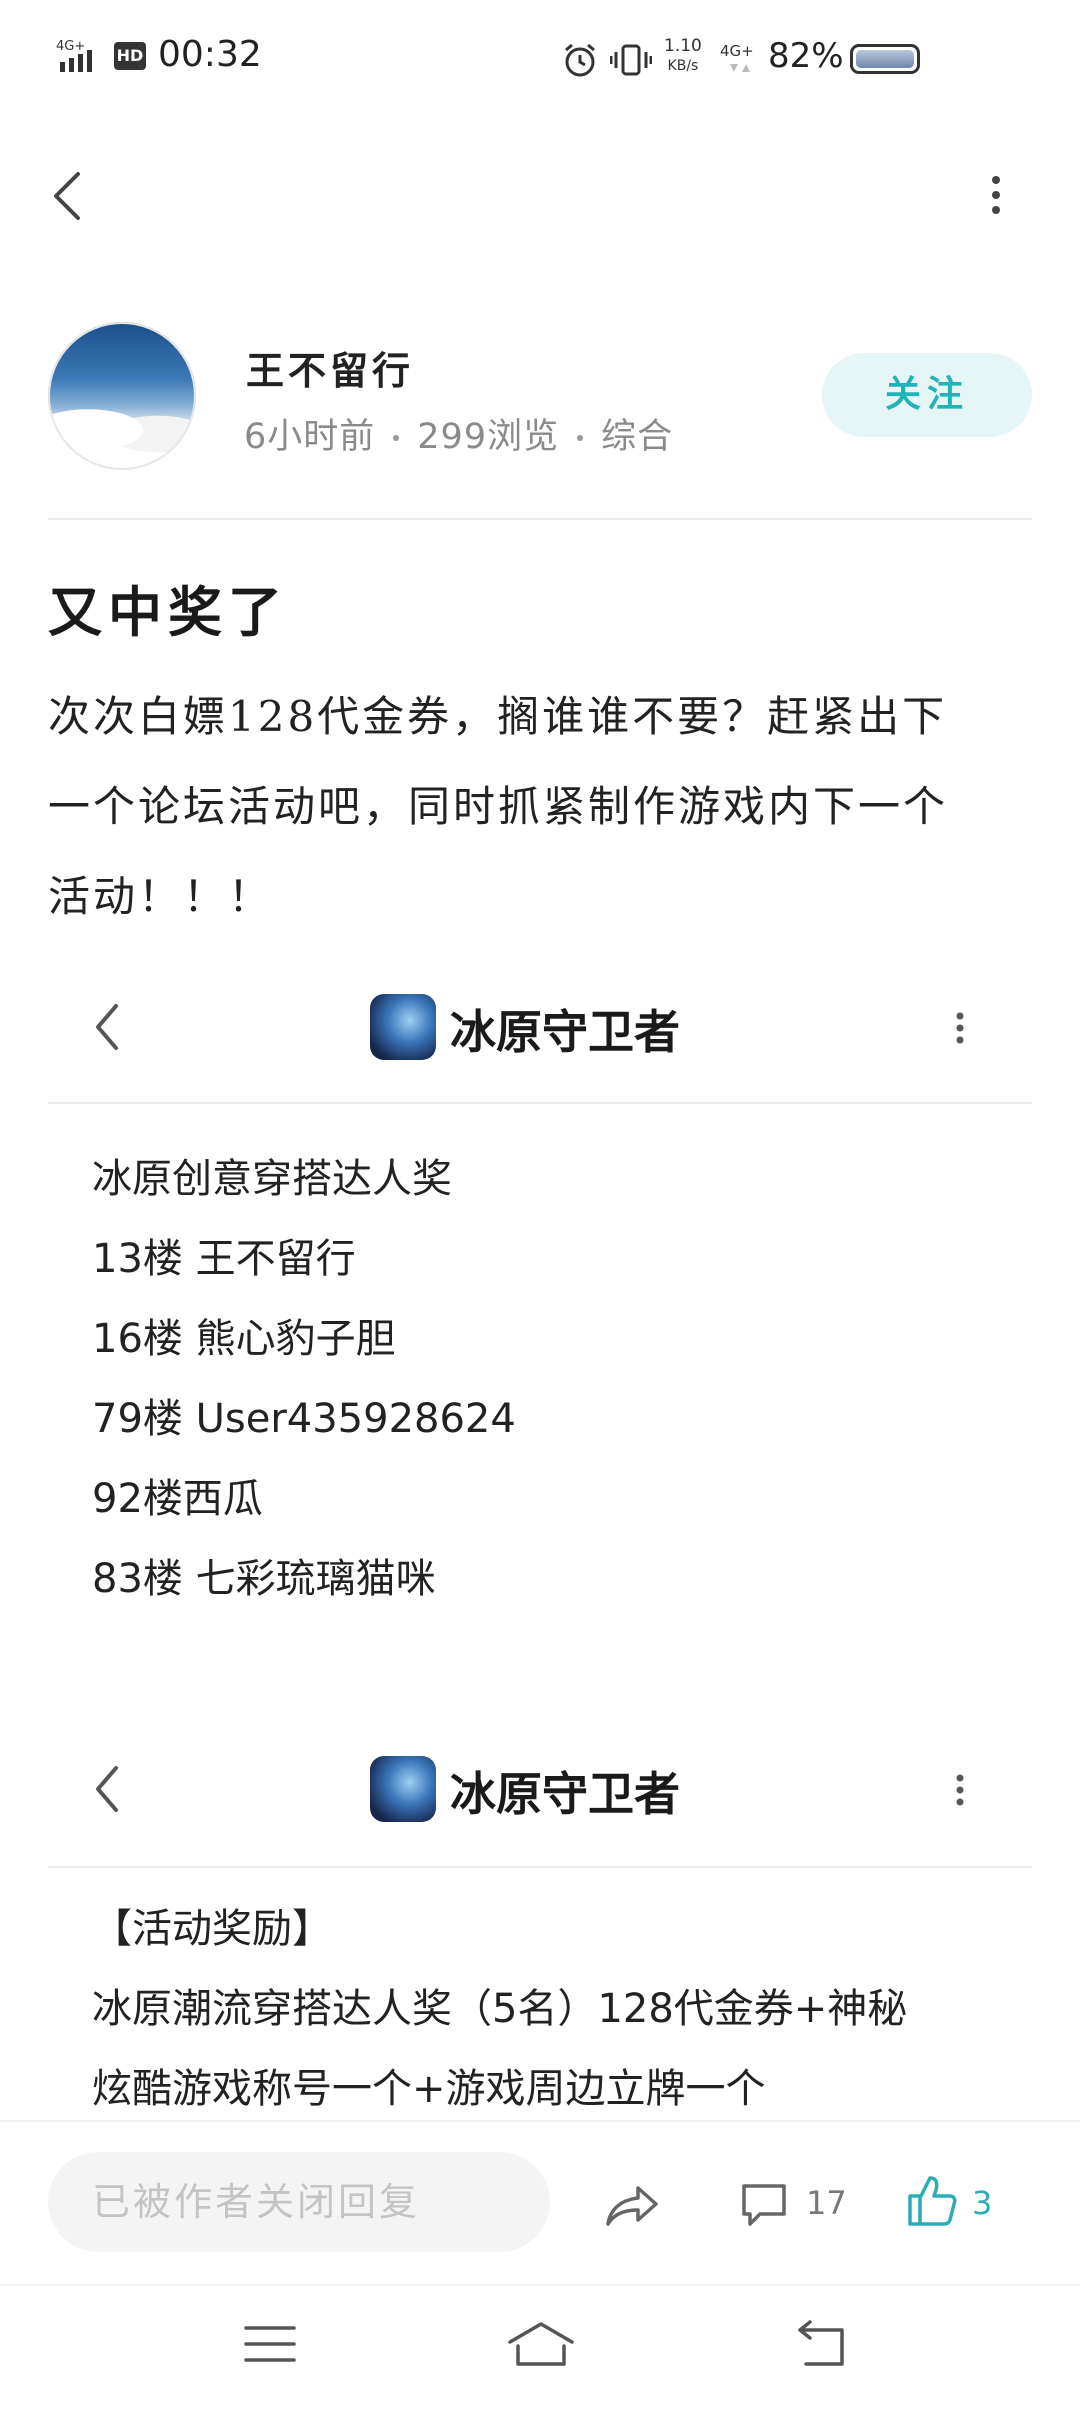 This screenshot has width=1080, height=2410. Describe the element at coordinates (272, 1179) in the screenshot. I see `list-item: 冰原创意穿搭达人奖` at that location.